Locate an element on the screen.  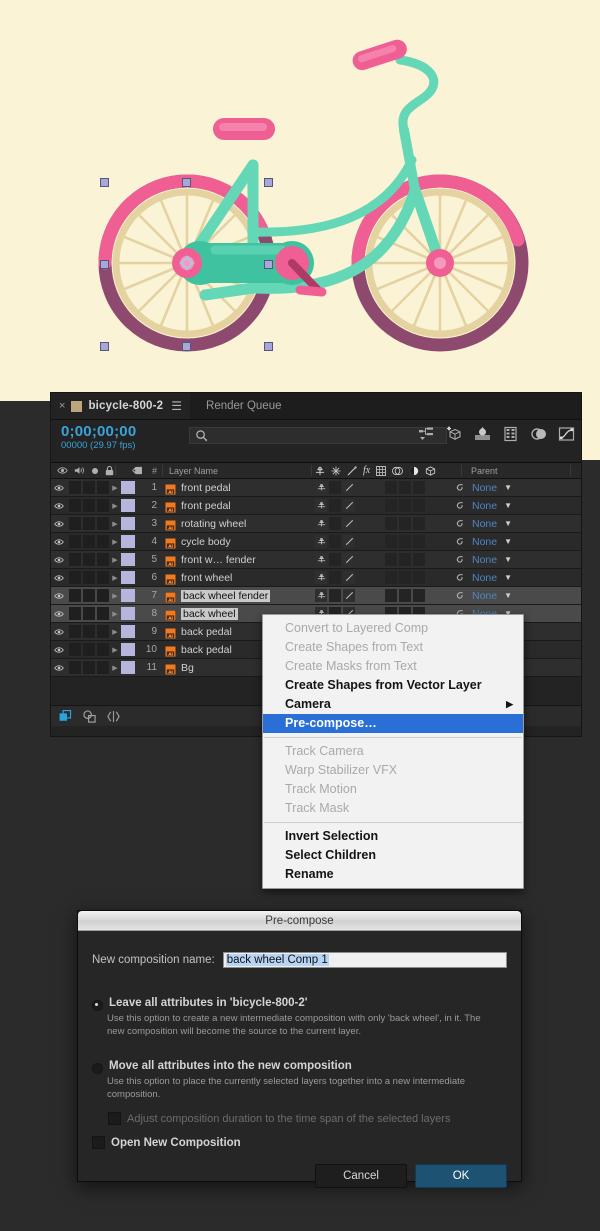
3d-layer-icon is located at coordinates (430, 470).